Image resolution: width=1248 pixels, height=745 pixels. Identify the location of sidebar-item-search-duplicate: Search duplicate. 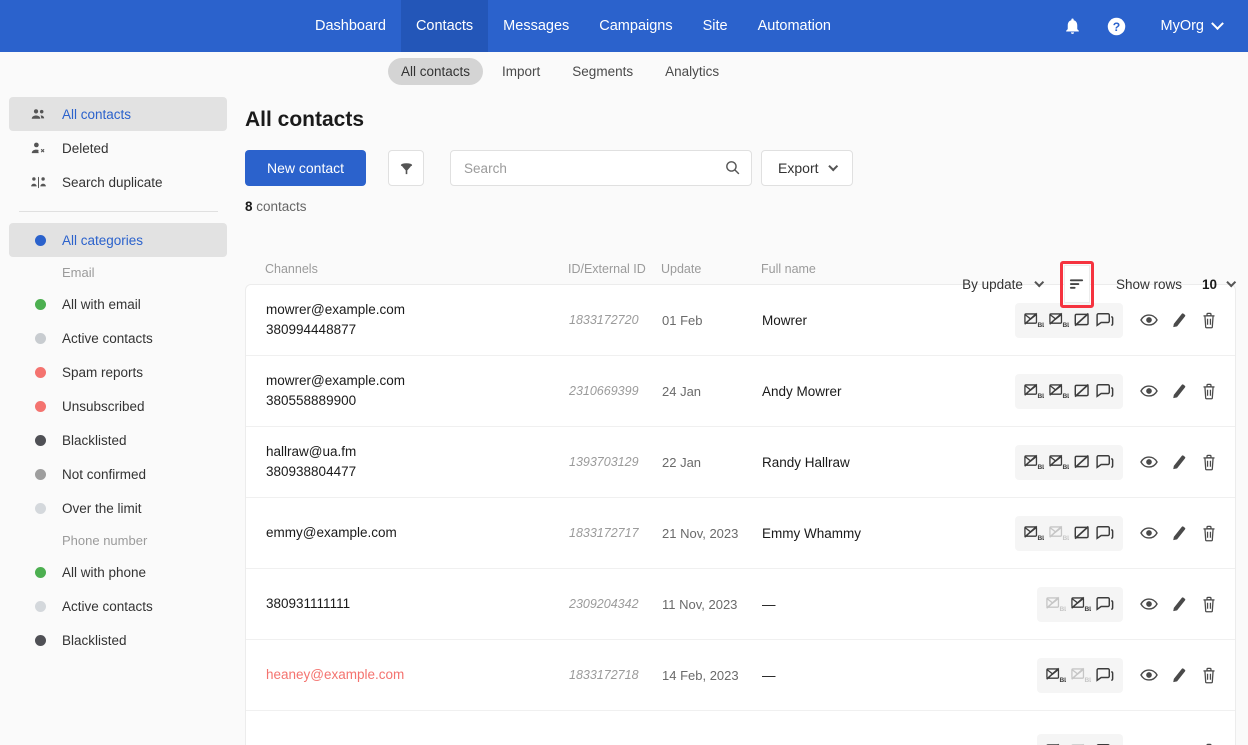
(118, 182).